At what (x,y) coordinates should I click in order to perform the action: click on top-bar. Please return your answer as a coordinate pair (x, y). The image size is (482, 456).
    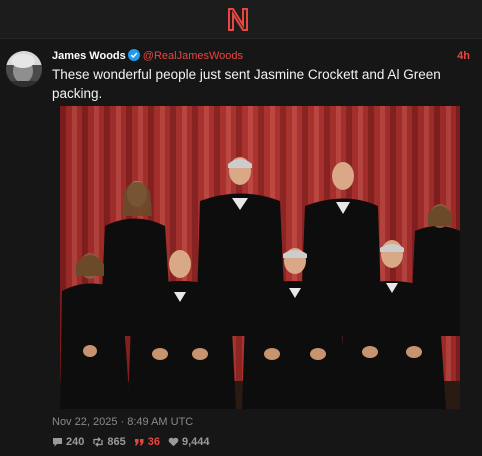
    Looking at the image, I should click on (241, 19).